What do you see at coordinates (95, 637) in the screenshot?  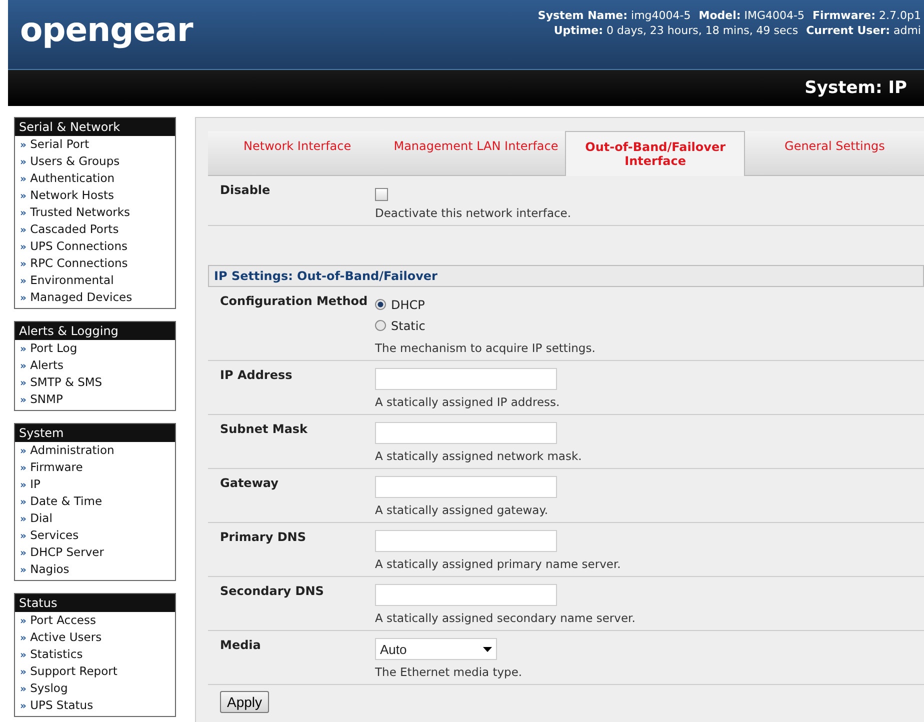 I see `menu-link: » Active Users` at bounding box center [95, 637].